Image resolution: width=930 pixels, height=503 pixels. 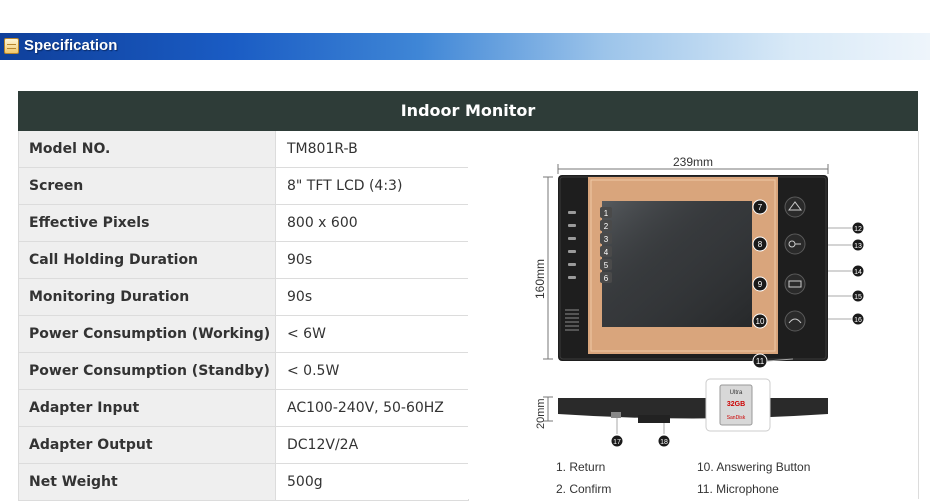 What do you see at coordinates (465, 46) in the screenshot?
I see `specification-banner: Specification` at bounding box center [465, 46].